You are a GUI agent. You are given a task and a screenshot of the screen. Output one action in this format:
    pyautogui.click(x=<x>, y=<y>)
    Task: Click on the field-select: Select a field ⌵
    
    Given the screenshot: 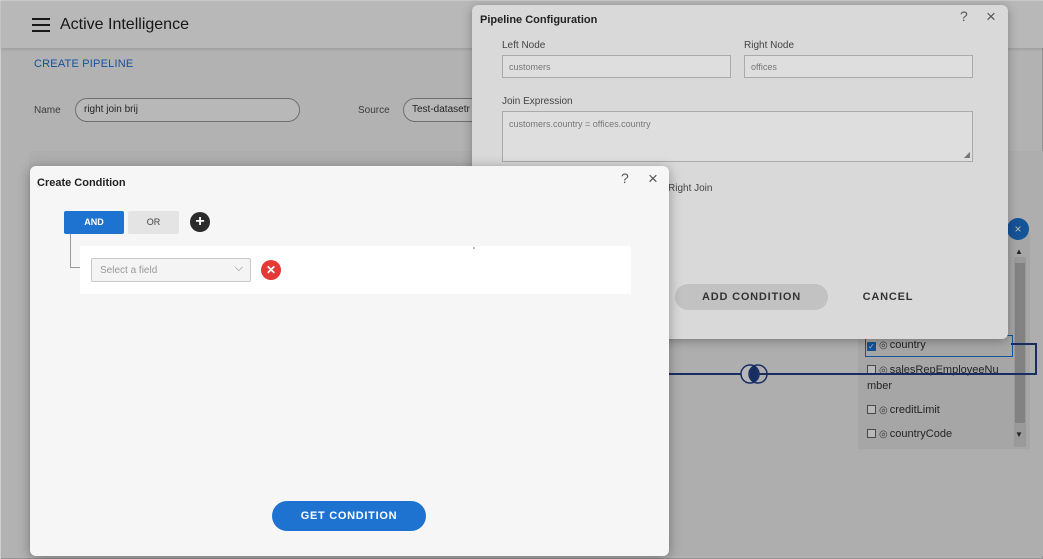 What is the action you would take?
    pyautogui.click(x=171, y=270)
    